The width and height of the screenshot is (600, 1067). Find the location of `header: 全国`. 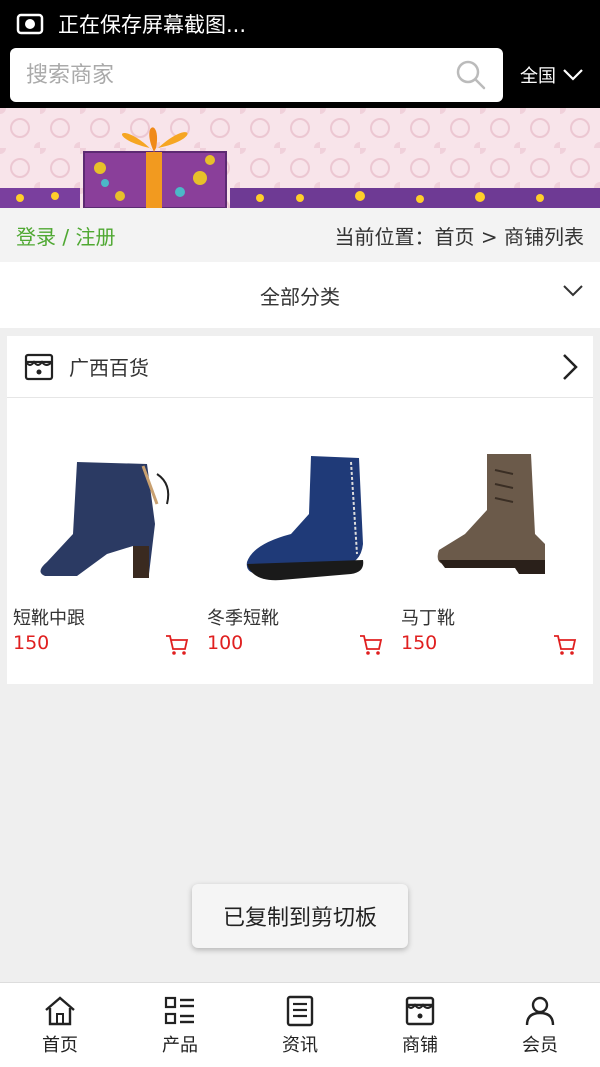

header: 全国 is located at coordinates (300, 78).